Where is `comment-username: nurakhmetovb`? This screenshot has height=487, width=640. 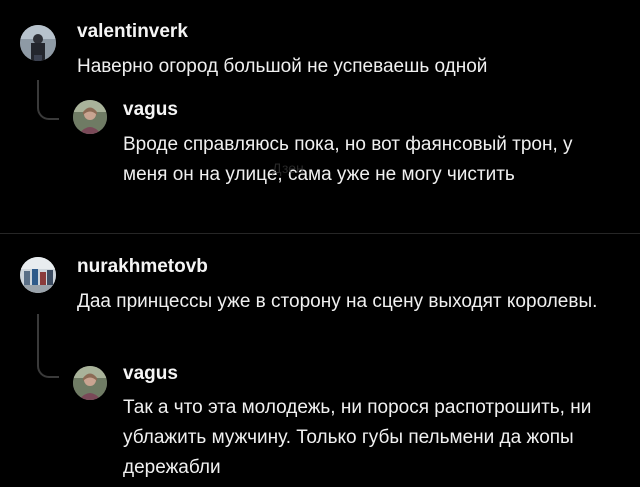 comment-username: nurakhmetovb is located at coordinates (142, 267).